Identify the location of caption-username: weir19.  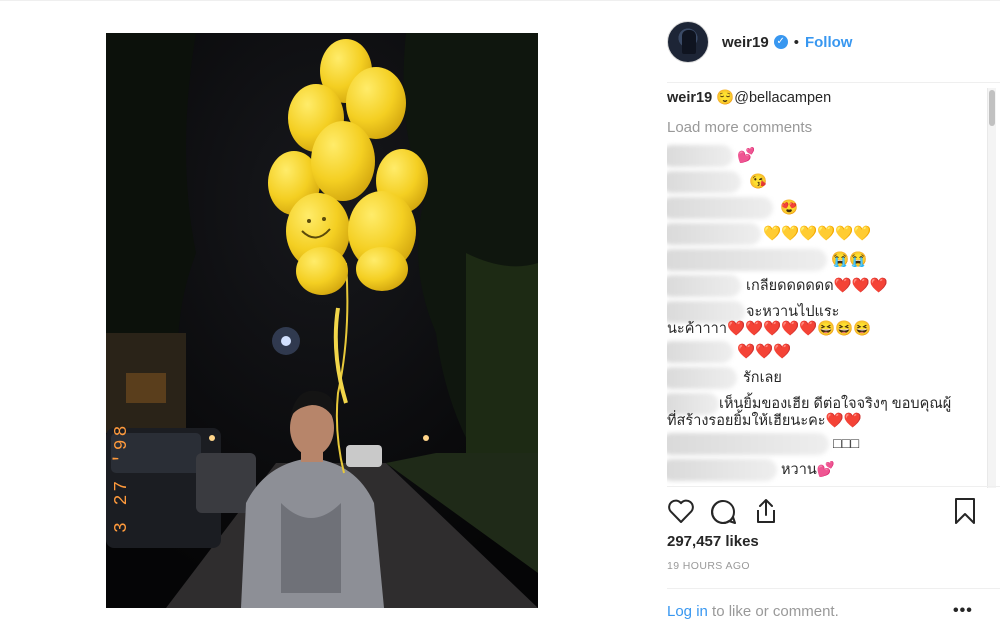
(689, 98).